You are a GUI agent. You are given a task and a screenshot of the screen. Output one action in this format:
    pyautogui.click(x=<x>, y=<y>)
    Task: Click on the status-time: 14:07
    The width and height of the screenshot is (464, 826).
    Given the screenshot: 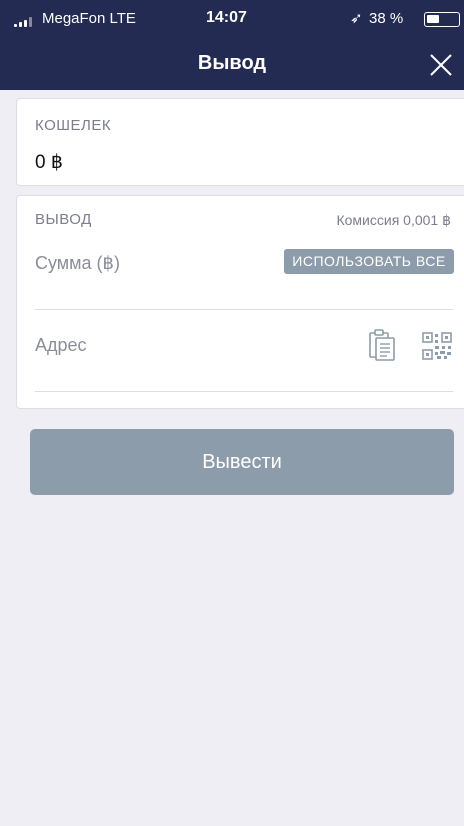 What is the action you would take?
    pyautogui.click(x=226, y=17)
    